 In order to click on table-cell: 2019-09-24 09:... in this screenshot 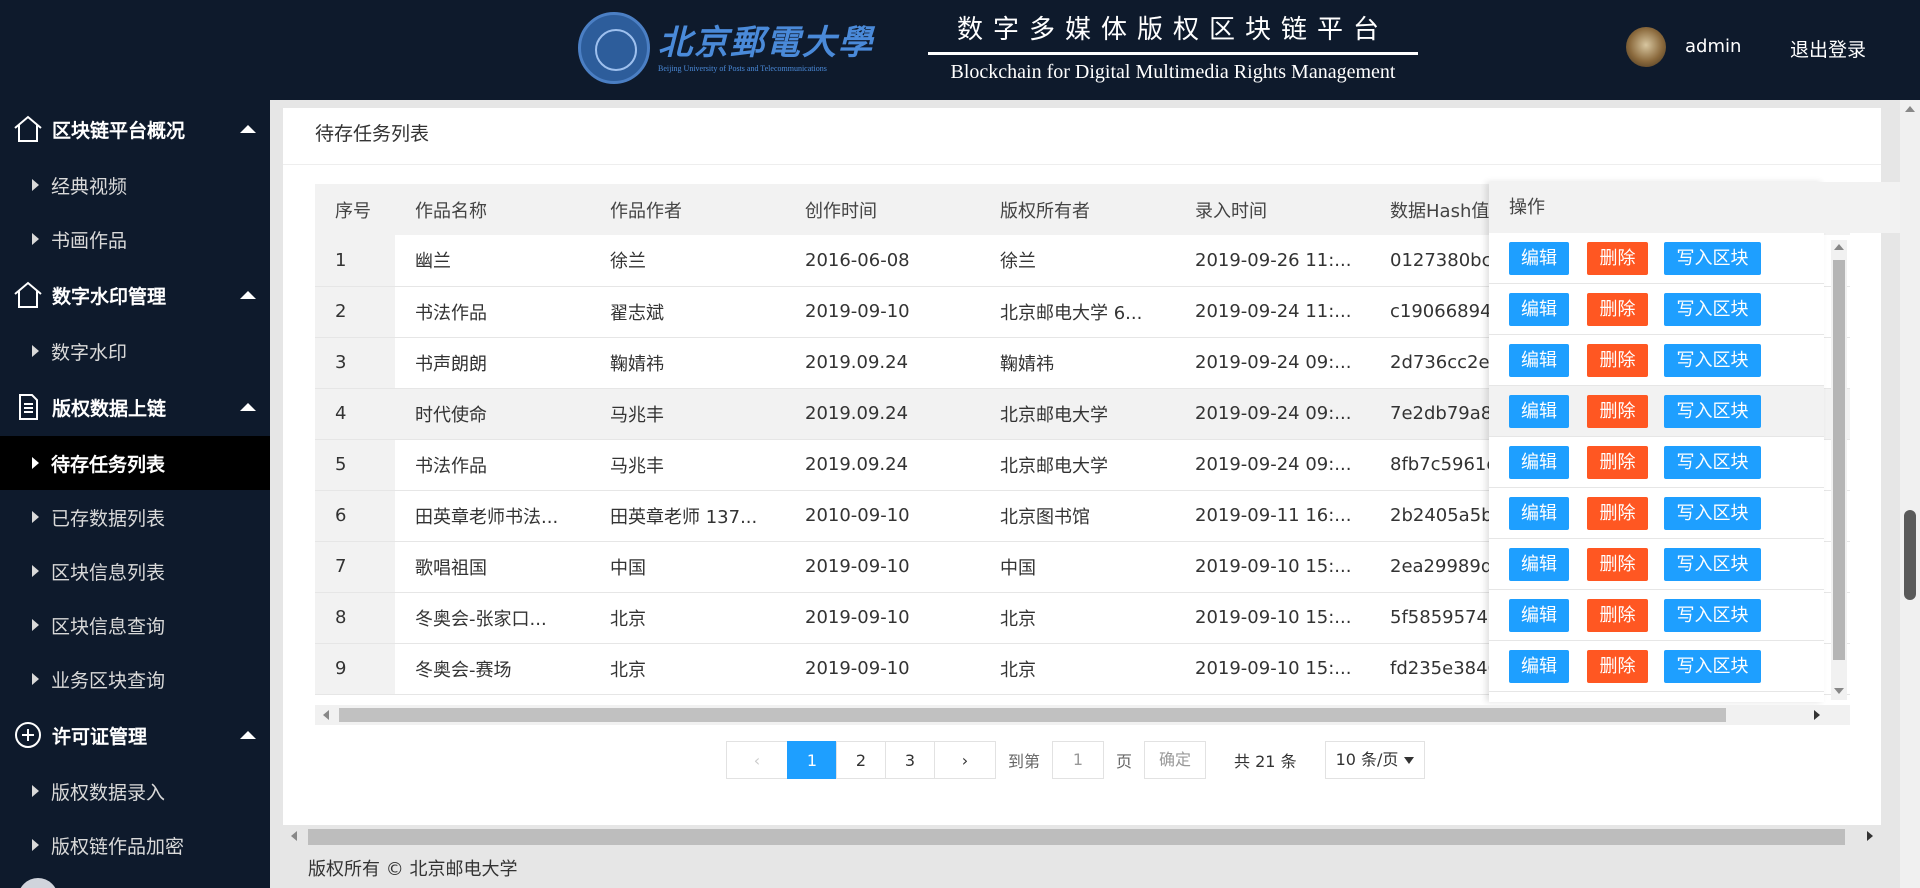, I will do `click(1273, 413)`.